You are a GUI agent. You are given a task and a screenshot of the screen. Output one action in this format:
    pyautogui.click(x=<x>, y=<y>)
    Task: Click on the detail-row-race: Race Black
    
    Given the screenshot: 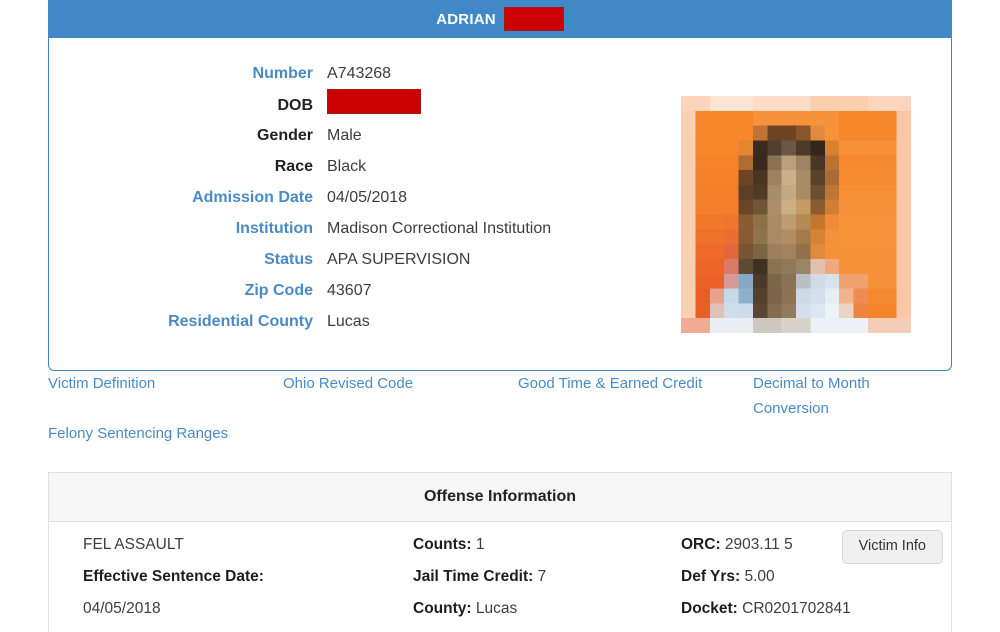 What is the action you would take?
    pyautogui.click(x=364, y=166)
    